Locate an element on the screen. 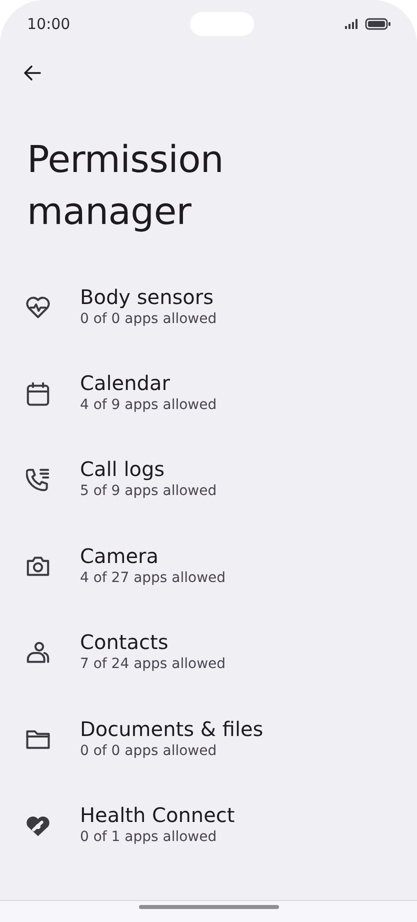 This screenshot has height=922, width=417. clock-time: 10:00 is located at coordinates (48, 24).